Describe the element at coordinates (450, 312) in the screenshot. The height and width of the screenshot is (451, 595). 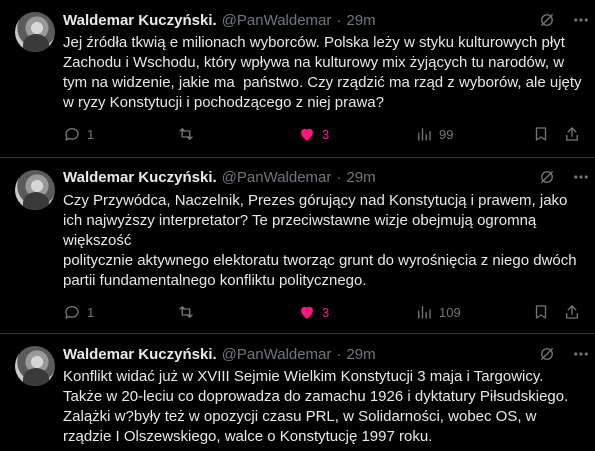
I see `view-count: 109` at that location.